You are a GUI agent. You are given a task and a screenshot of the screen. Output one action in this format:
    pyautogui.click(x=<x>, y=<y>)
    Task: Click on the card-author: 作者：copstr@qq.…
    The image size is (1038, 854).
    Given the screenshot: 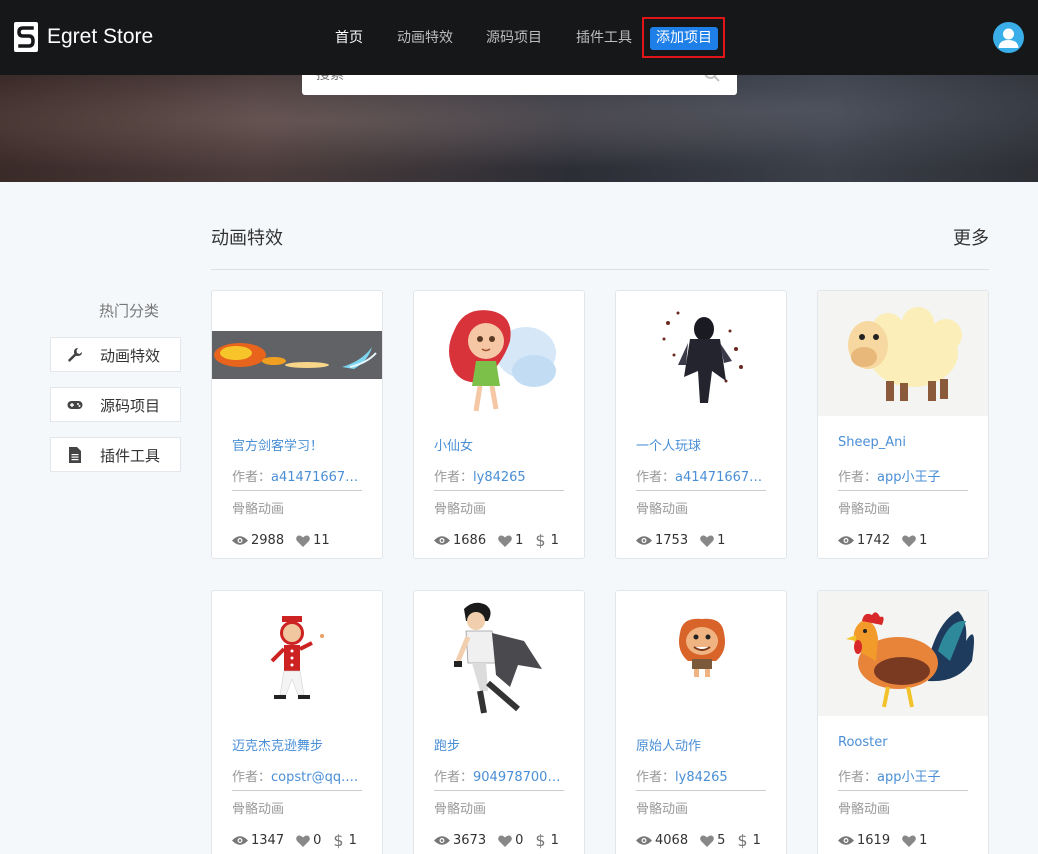 What is the action you would take?
    pyautogui.click(x=298, y=775)
    